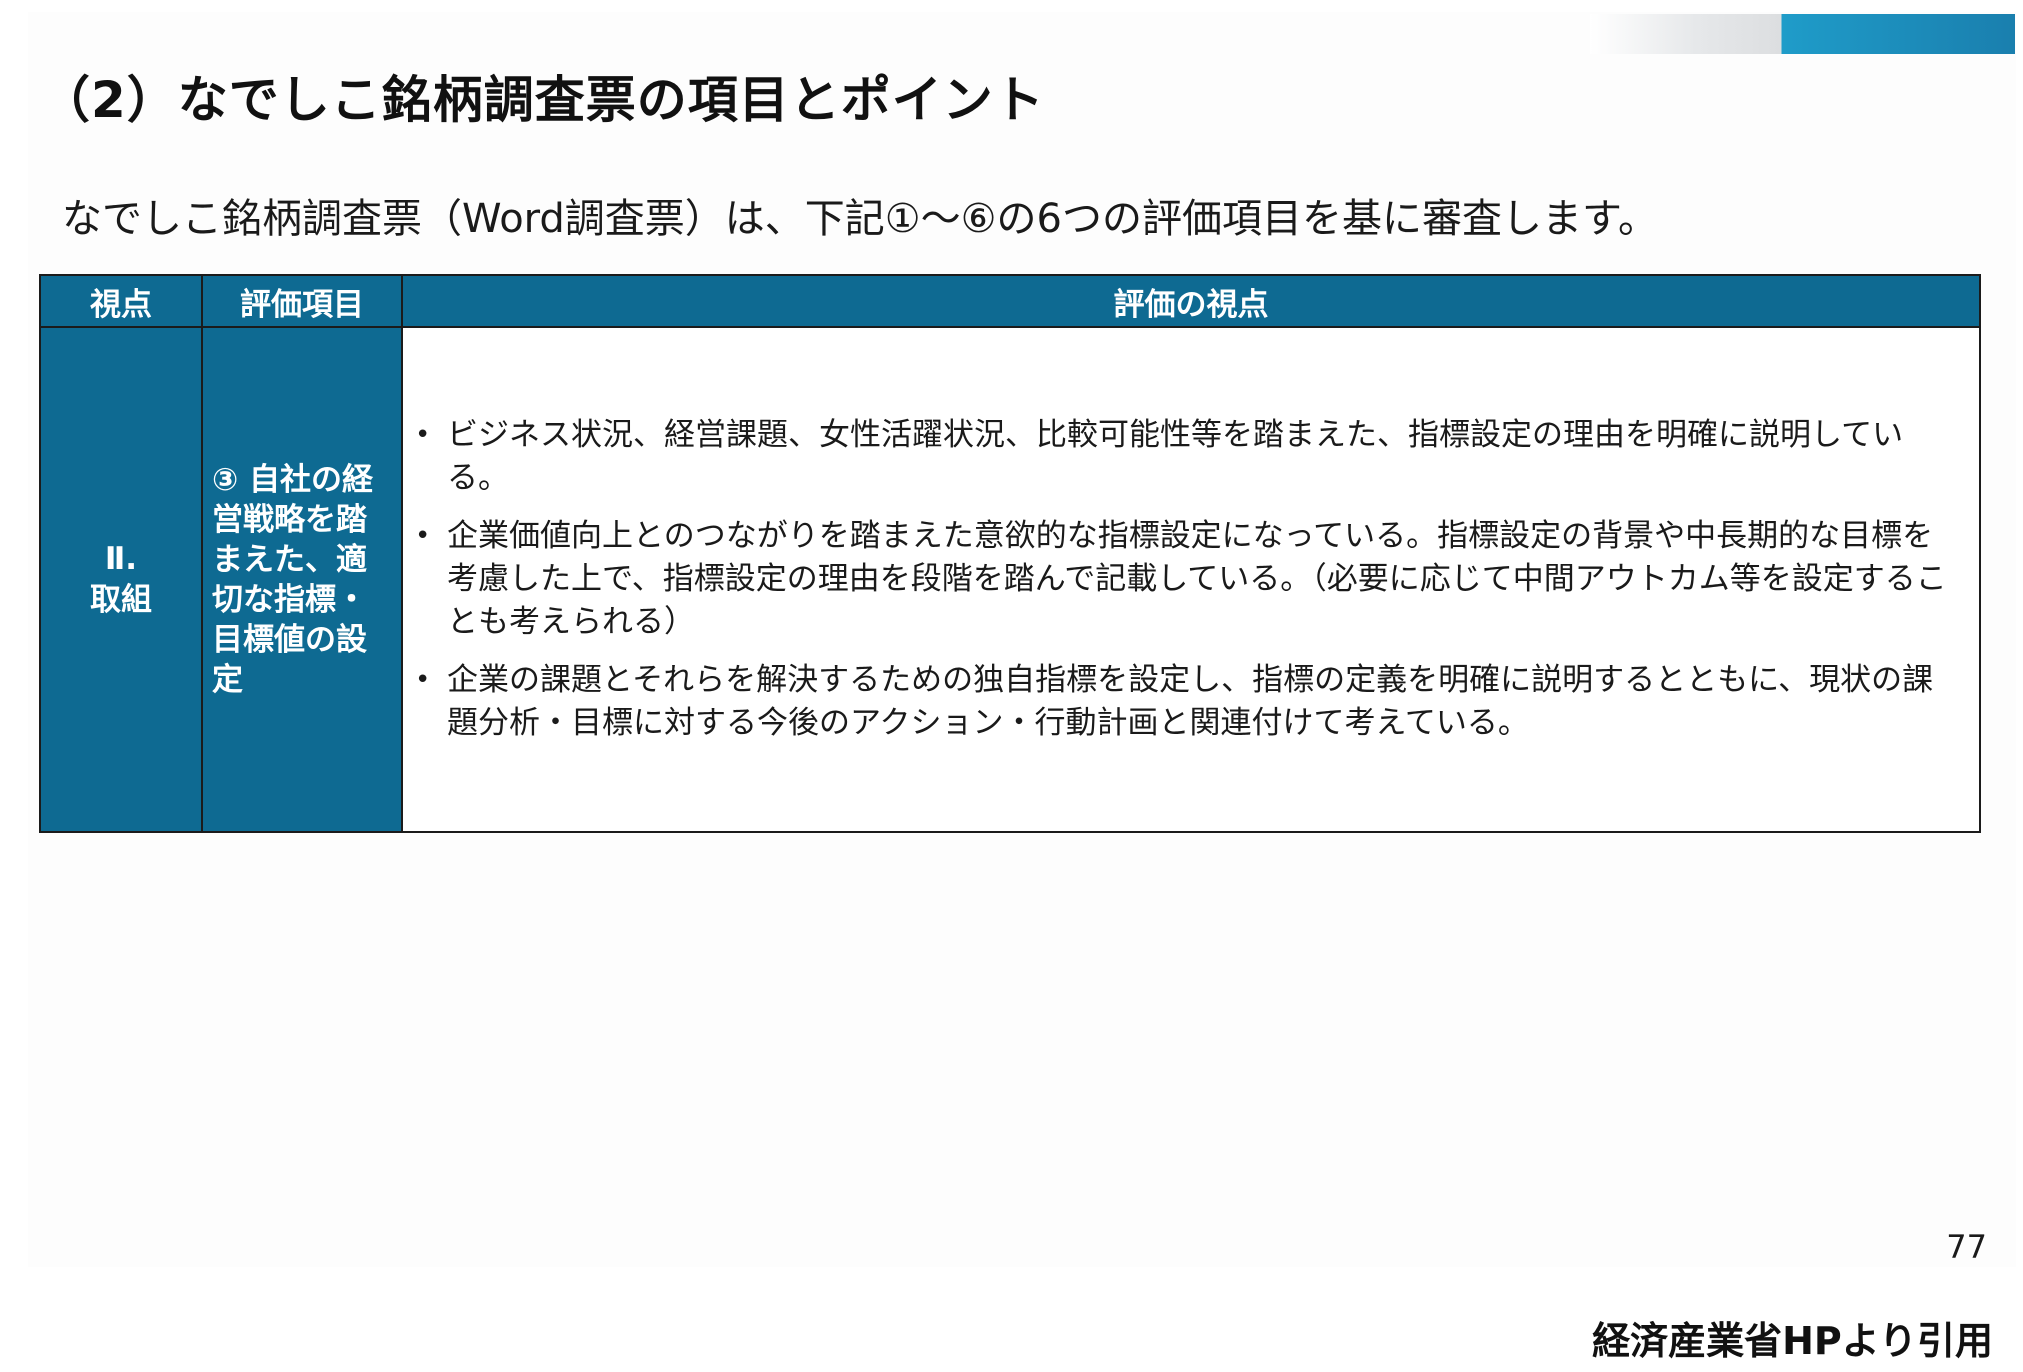  What do you see at coordinates (121, 559) in the screenshot?
I see `perspective-number: Ⅱ.` at bounding box center [121, 559].